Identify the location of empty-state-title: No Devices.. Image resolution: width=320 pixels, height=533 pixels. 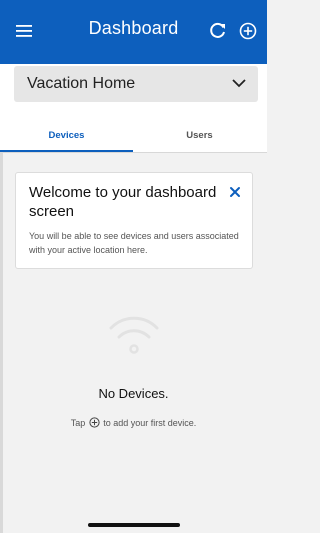
(133, 393).